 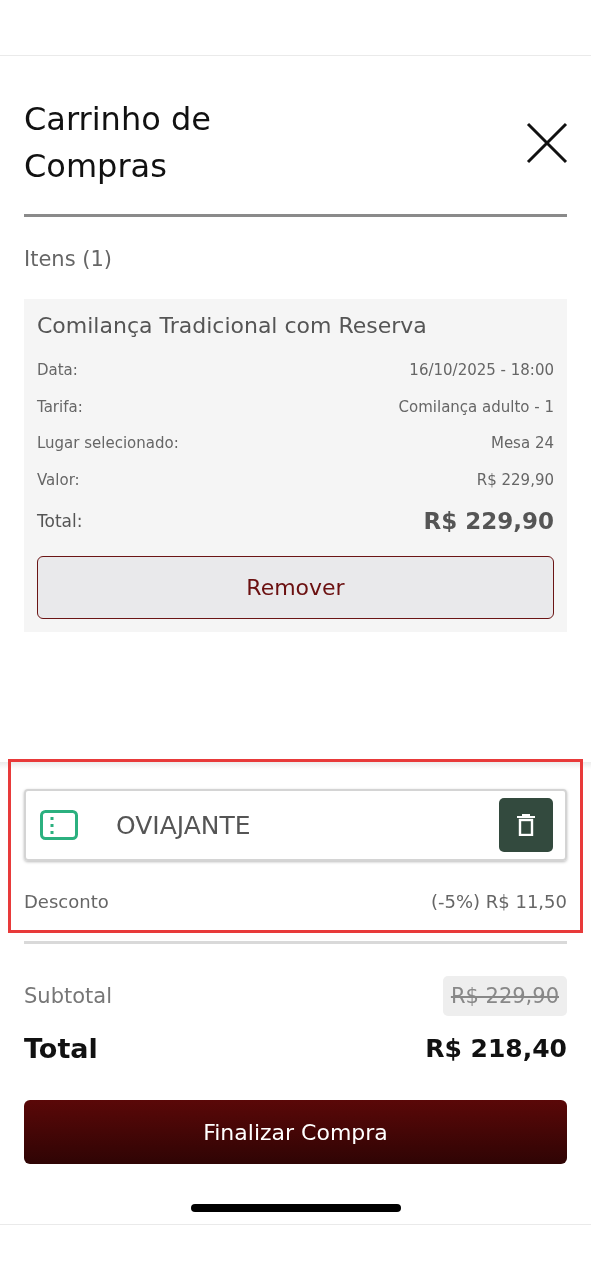 What do you see at coordinates (60, 521) in the screenshot?
I see `item-total-label: Total:` at bounding box center [60, 521].